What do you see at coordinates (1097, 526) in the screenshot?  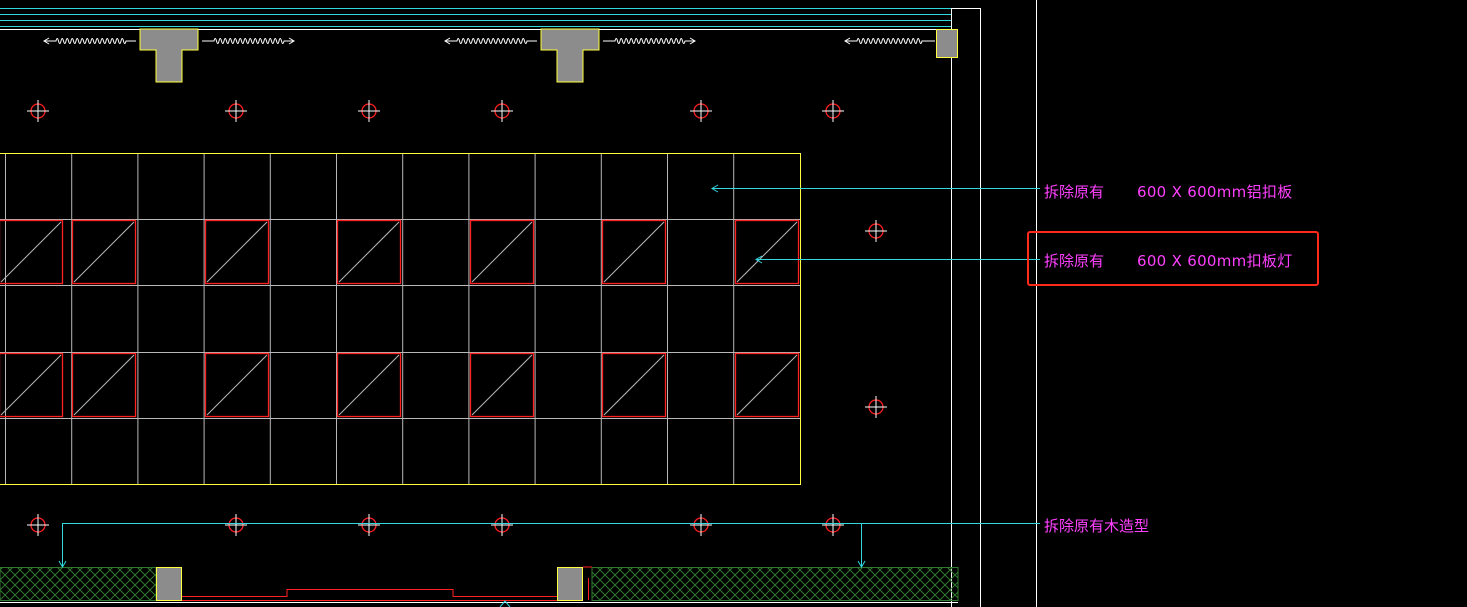 I see `annotation-text: 拆除原有木造型` at bounding box center [1097, 526].